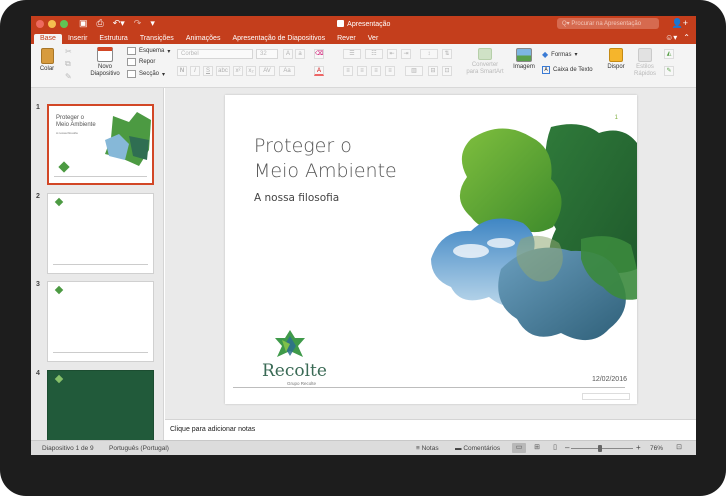 Image resolution: width=726 pixels, height=496 pixels. Describe the element at coordinates (608, 23) in the screenshot. I see `search-field: Q▾ Procurar na Apresentação` at that location.